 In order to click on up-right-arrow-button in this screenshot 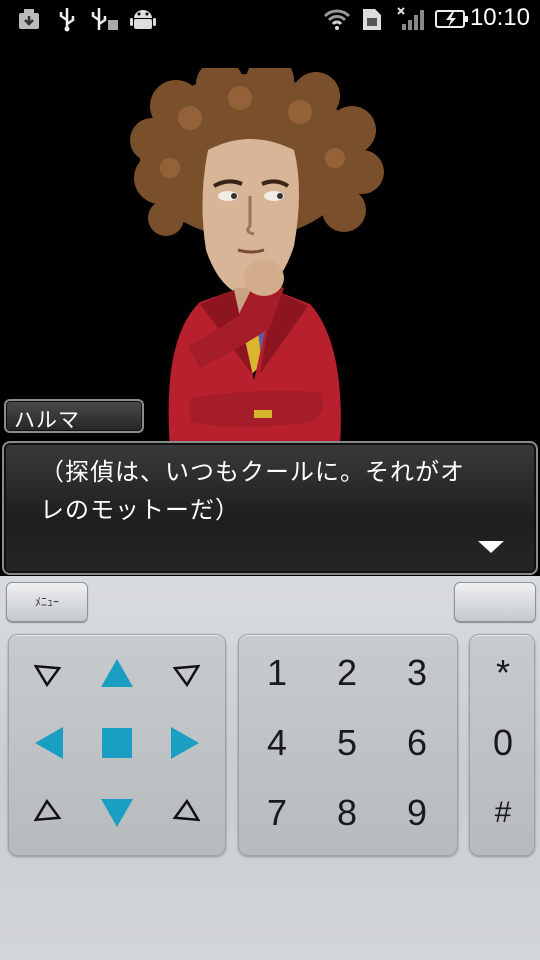, I will do `click(185, 673)`.